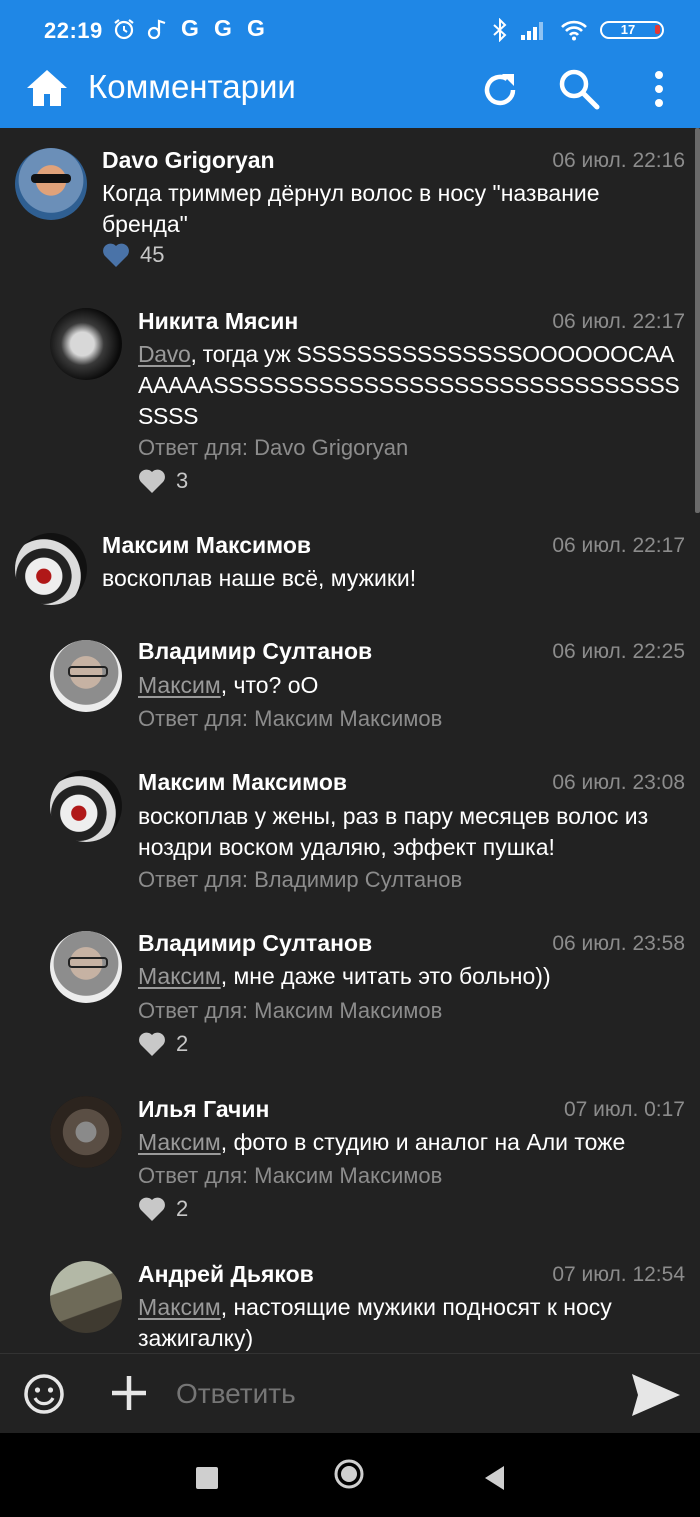 This screenshot has height=1517, width=700. Describe the element at coordinates (164, 354) in the screenshot. I see `mention-link: Davo` at that location.